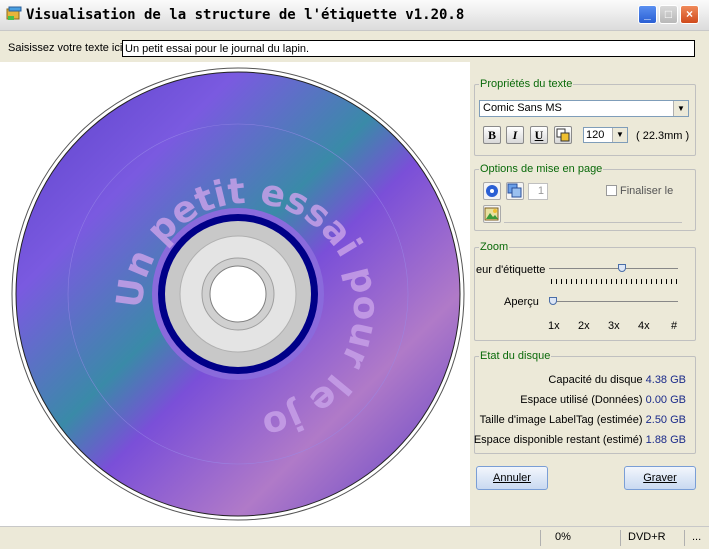 This screenshot has width=709, height=549. I want to click on font-size-mm: ( 22.3mm ), so click(663, 136).